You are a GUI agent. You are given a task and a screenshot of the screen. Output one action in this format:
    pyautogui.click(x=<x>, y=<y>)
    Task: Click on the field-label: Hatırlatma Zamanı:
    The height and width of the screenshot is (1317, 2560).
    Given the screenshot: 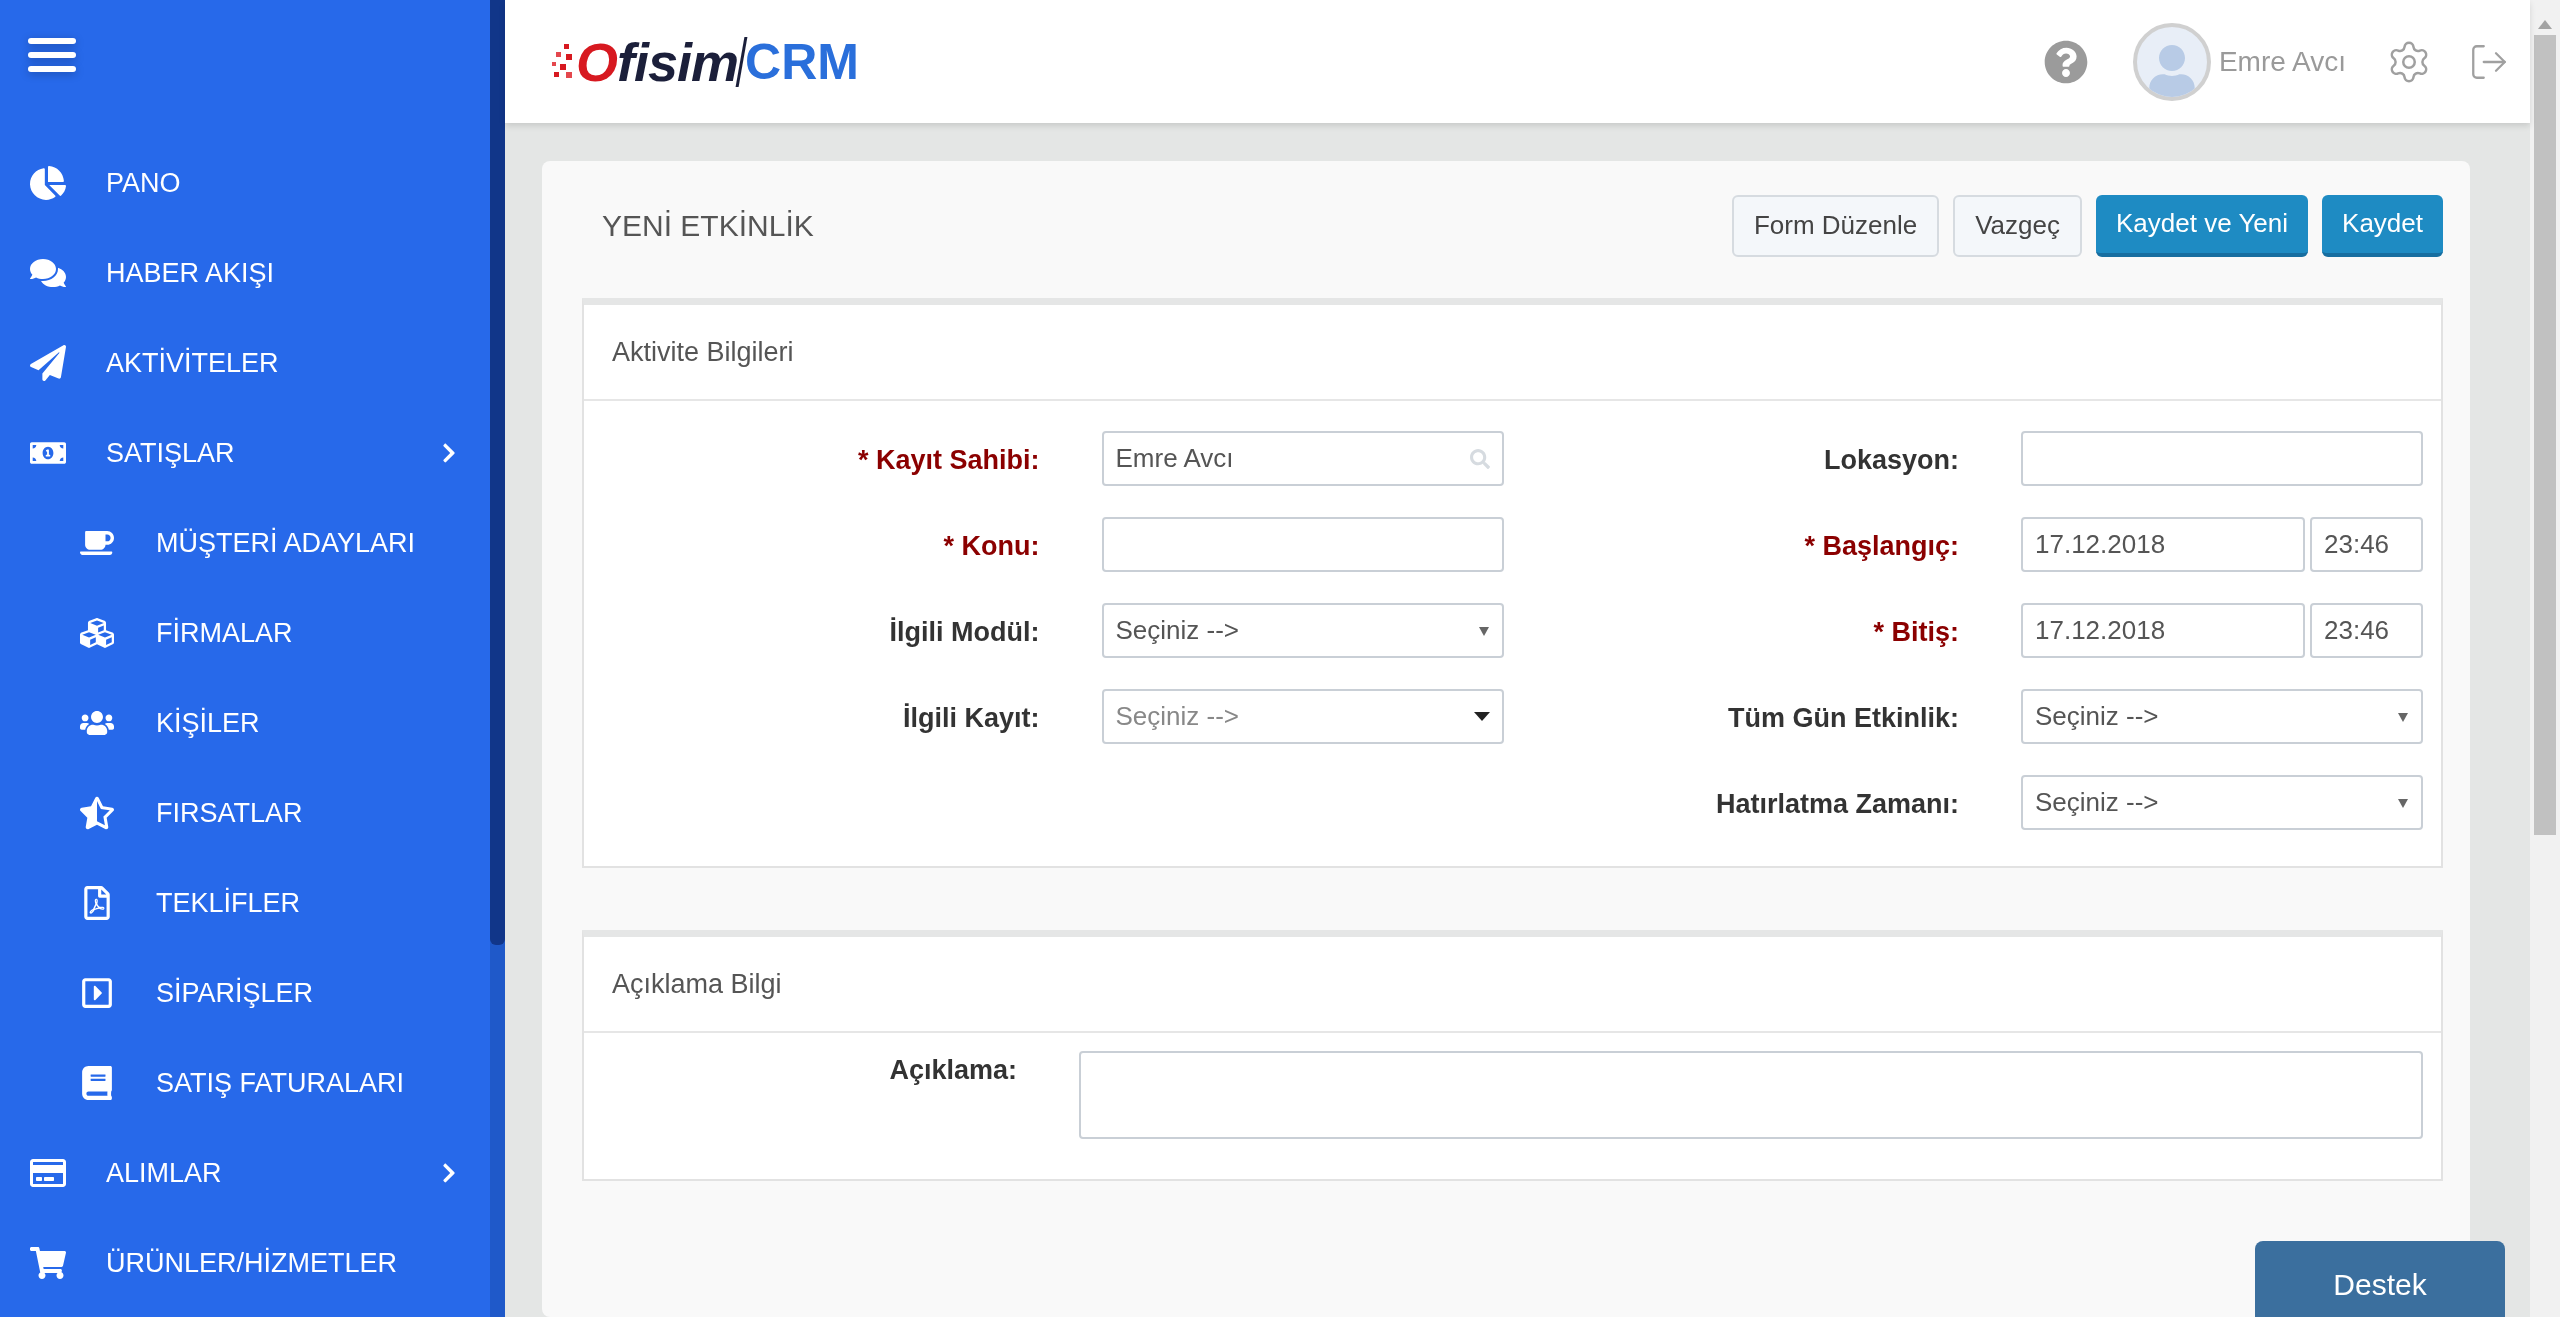 What is the action you would take?
    pyautogui.click(x=1836, y=804)
    